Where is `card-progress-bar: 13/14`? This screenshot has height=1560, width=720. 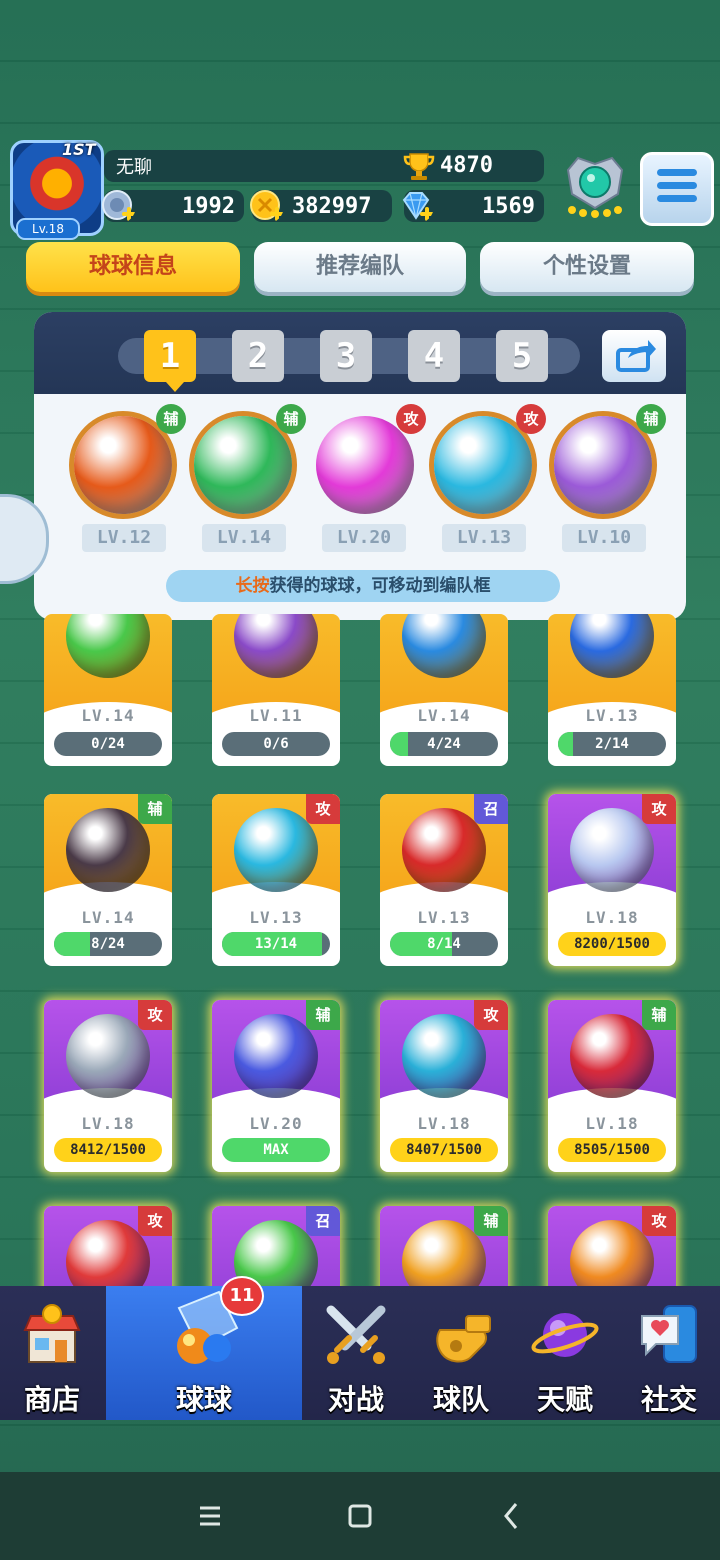
card-progress-bar: 13/14 is located at coordinates (276, 944).